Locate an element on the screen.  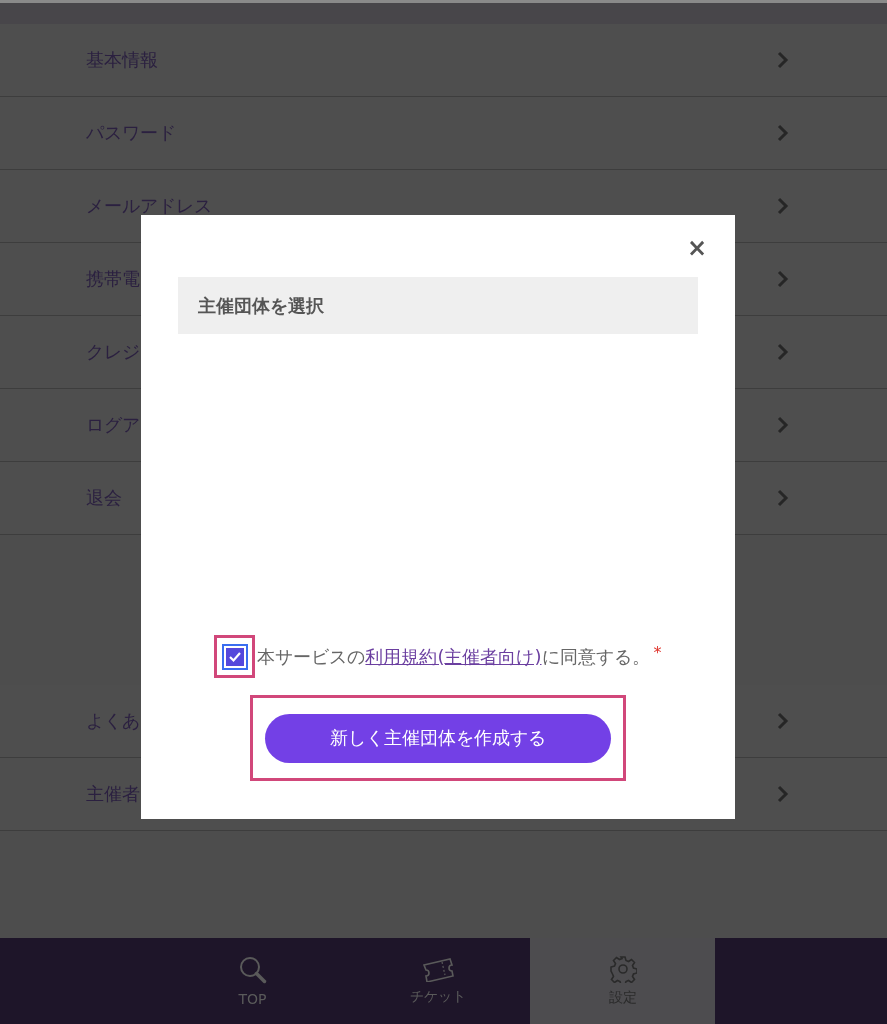
nav-tab: チケット is located at coordinates (437, 981).